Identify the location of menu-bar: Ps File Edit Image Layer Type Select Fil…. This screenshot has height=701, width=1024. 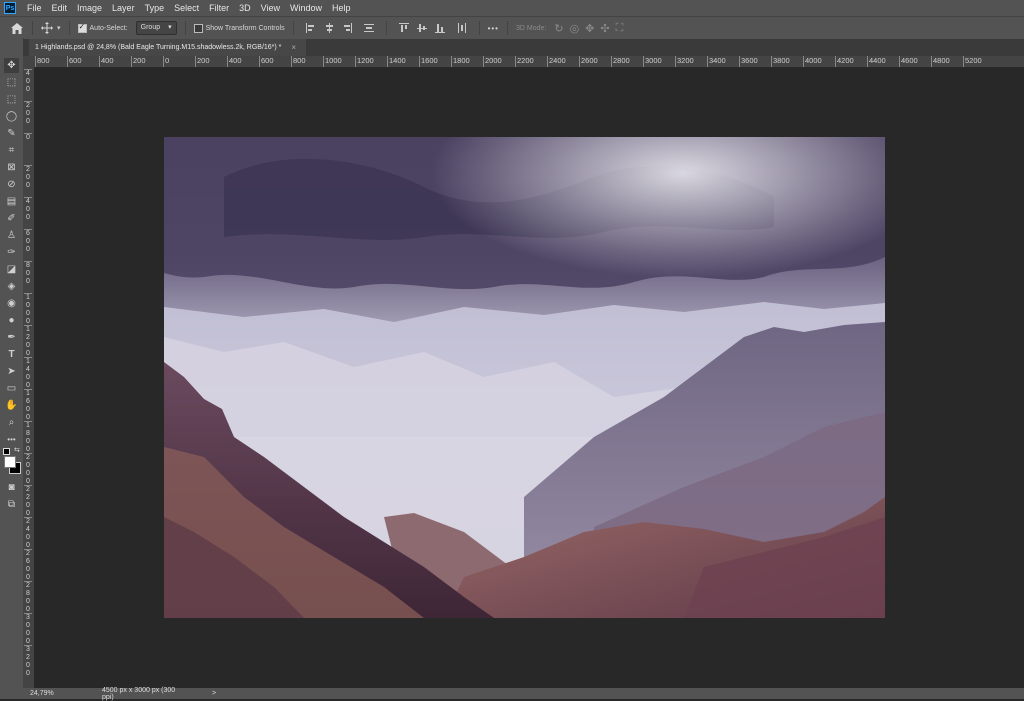
(512, 8).